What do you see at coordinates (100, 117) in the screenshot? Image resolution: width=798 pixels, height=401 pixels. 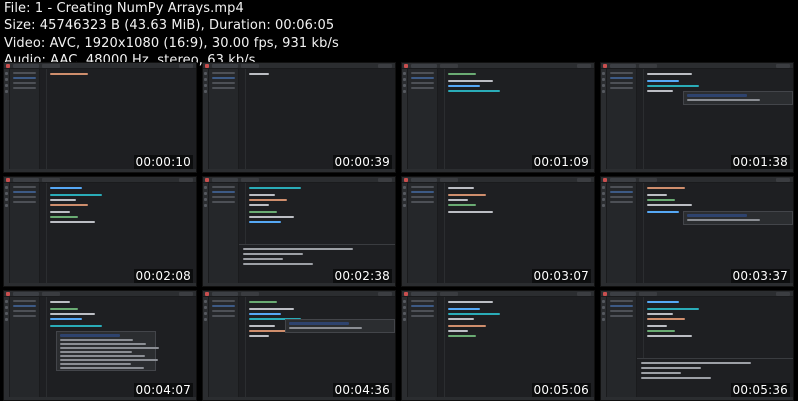 I see `video-thumbnail: 00:00:10` at bounding box center [100, 117].